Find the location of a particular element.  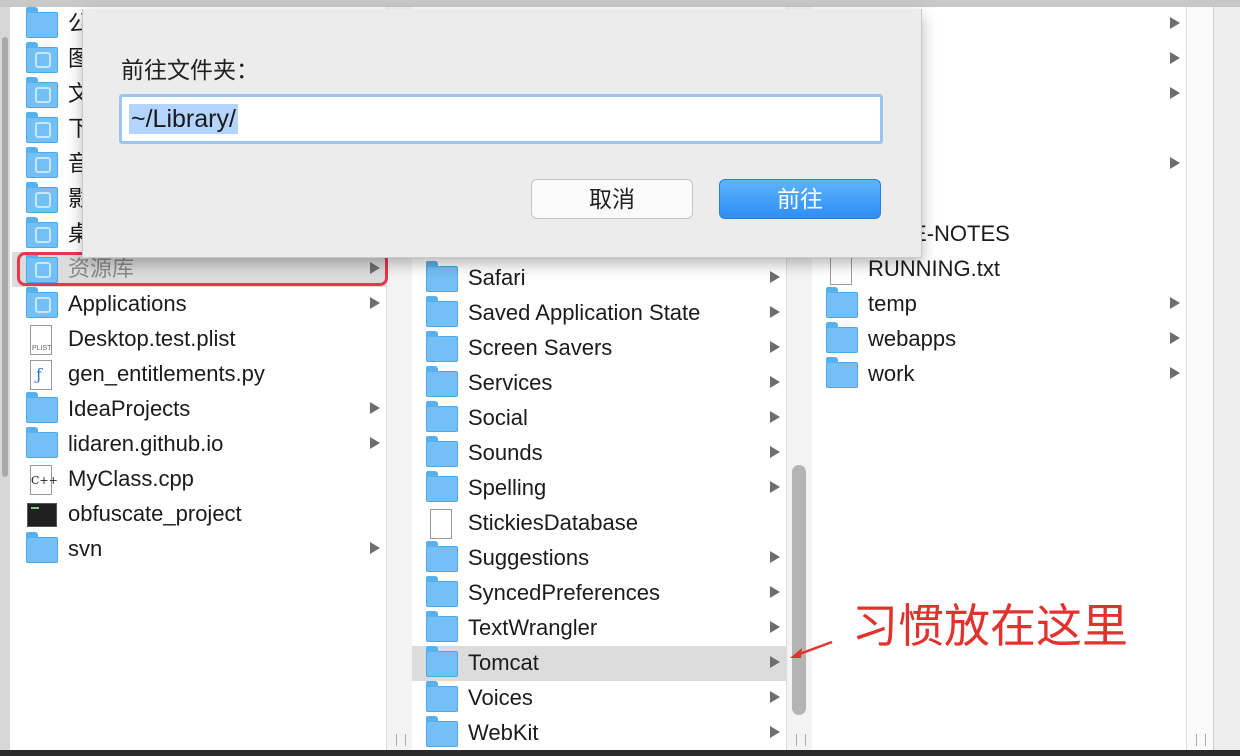

item-label: Tomcat is located at coordinates (503, 662).